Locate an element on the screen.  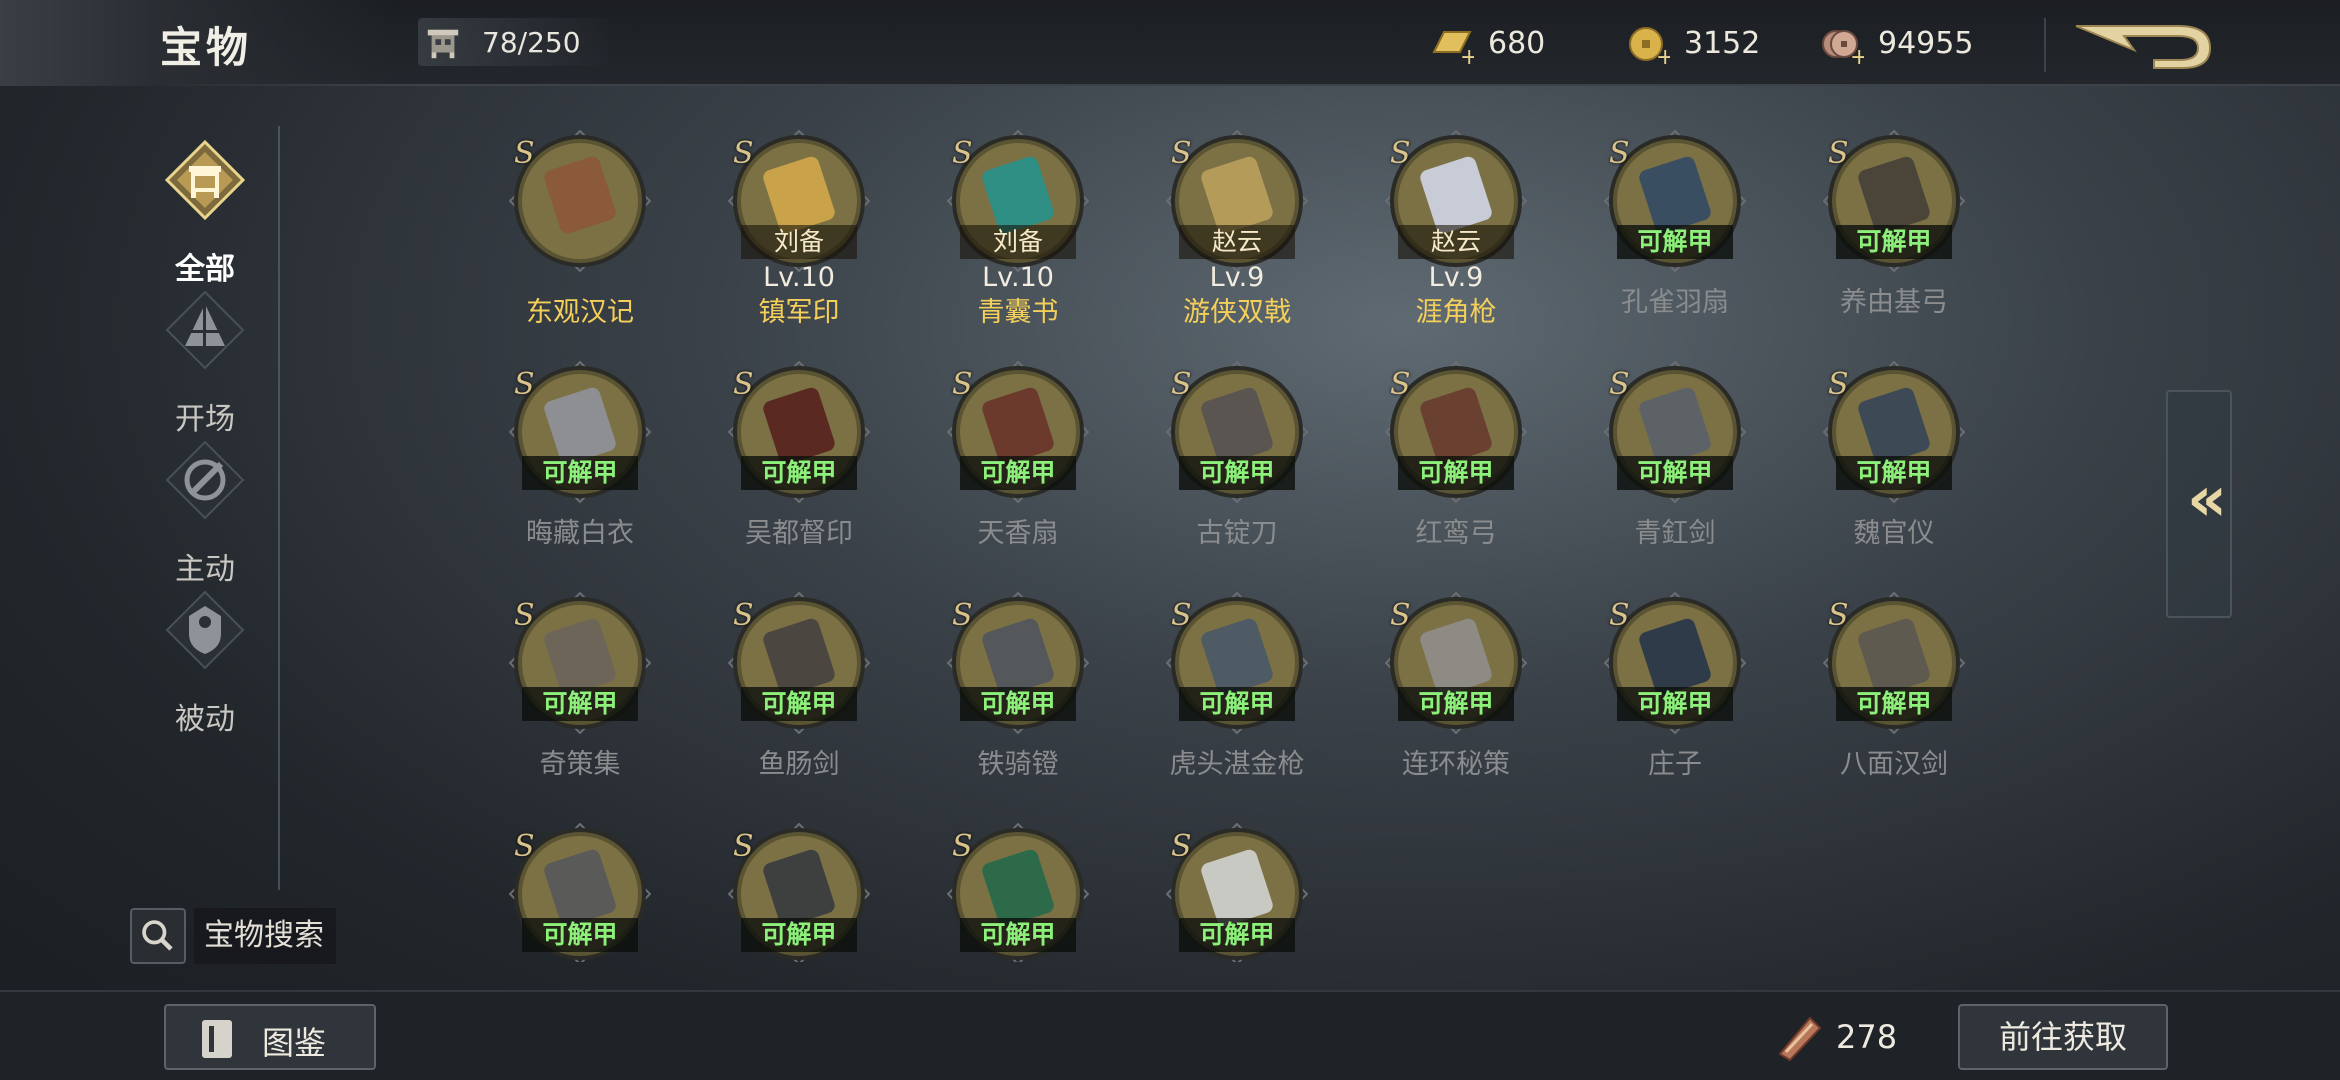
treasure-level: Lv.9 is located at coordinates (1237, 277).